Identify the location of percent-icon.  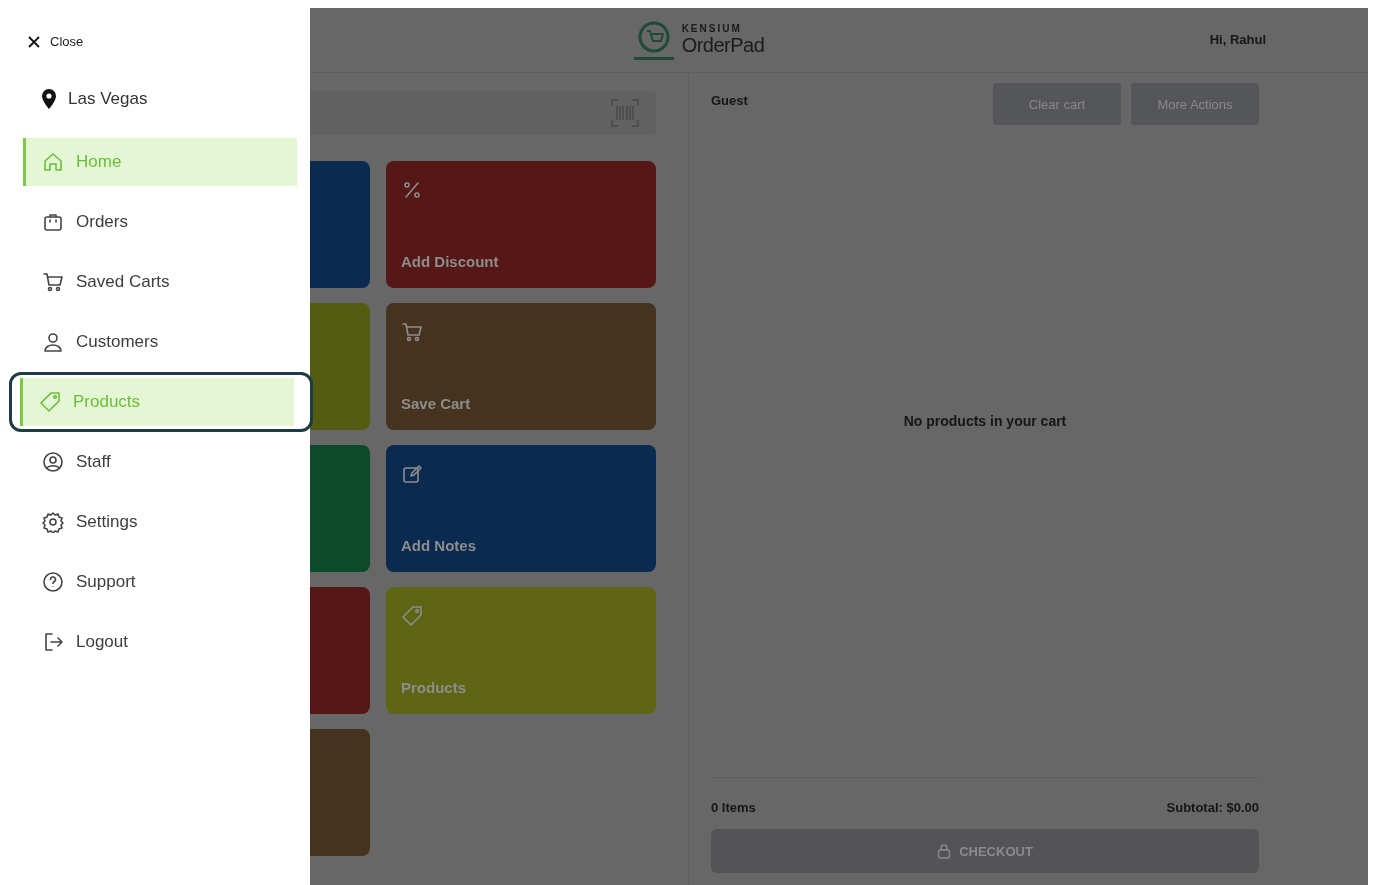
(412, 190).